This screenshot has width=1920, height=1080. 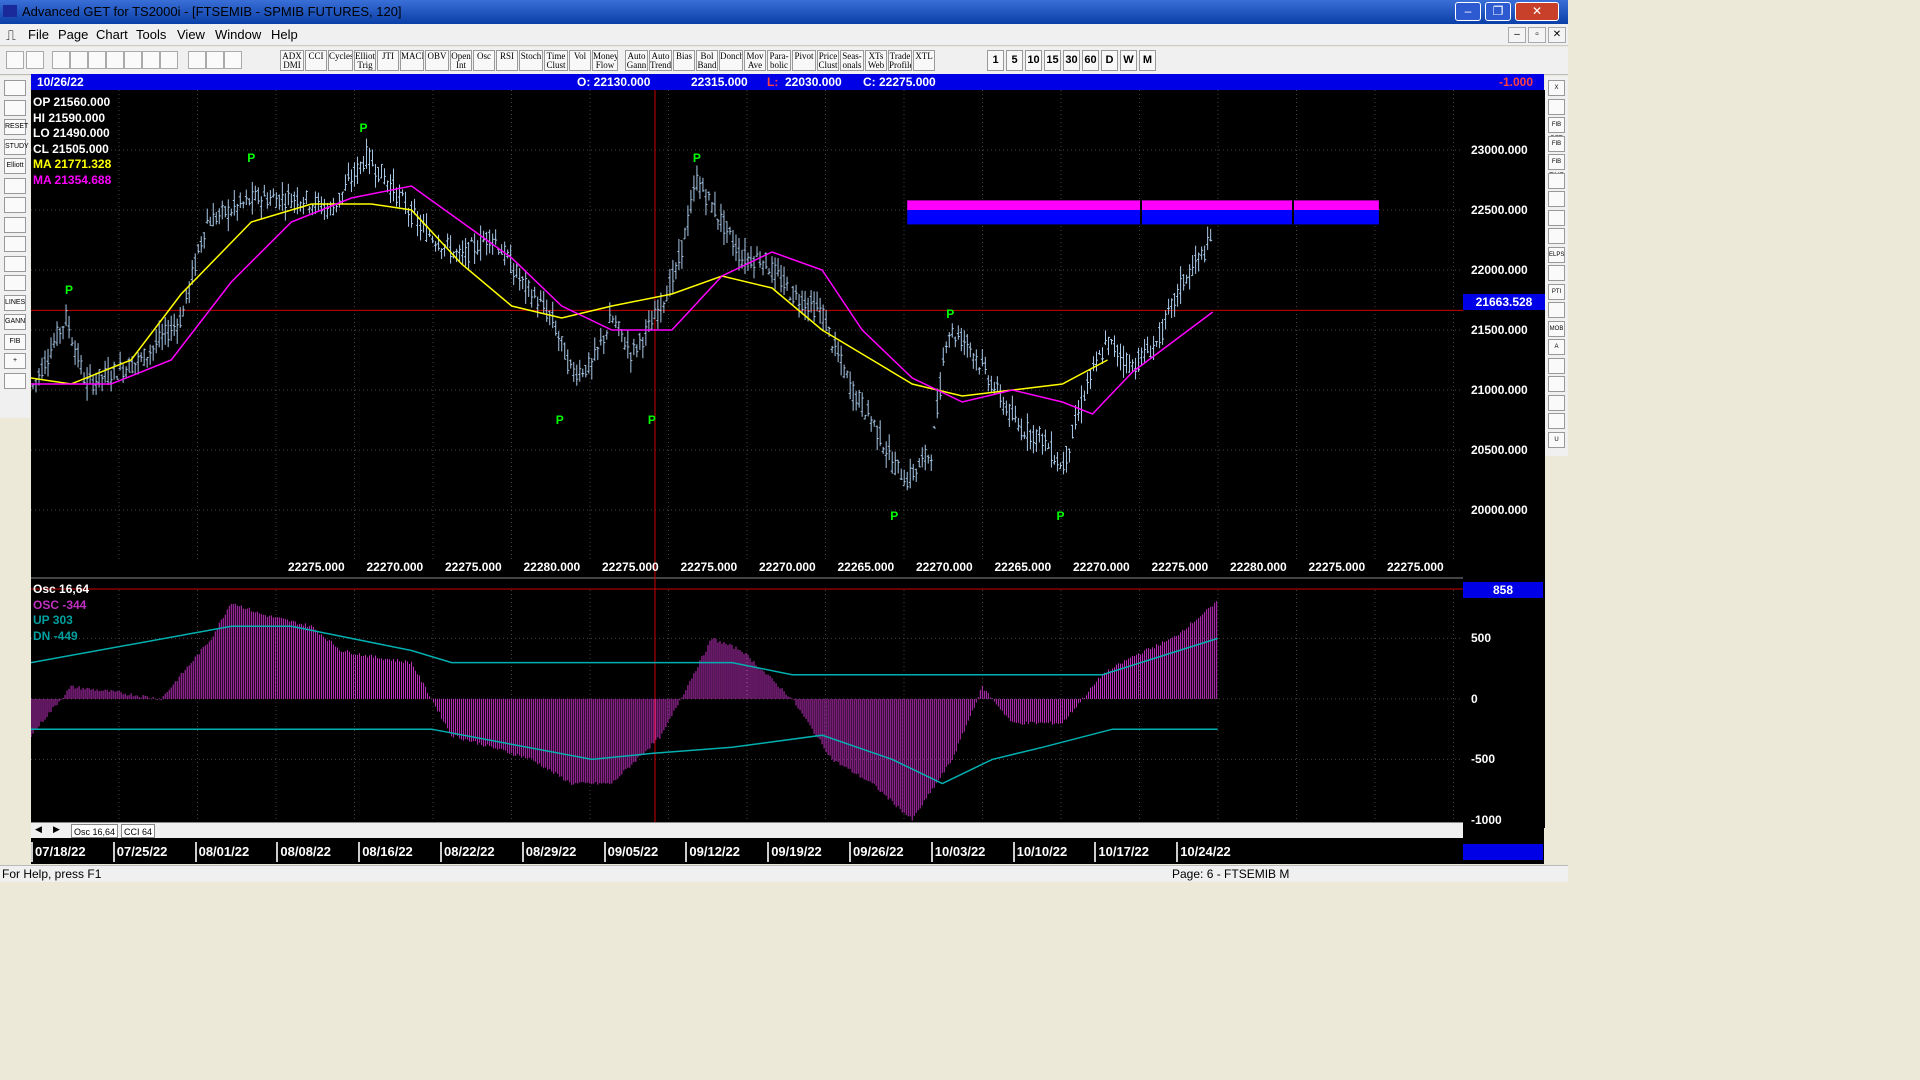 I want to click on menu-chart: Chart, so click(x=112, y=34).